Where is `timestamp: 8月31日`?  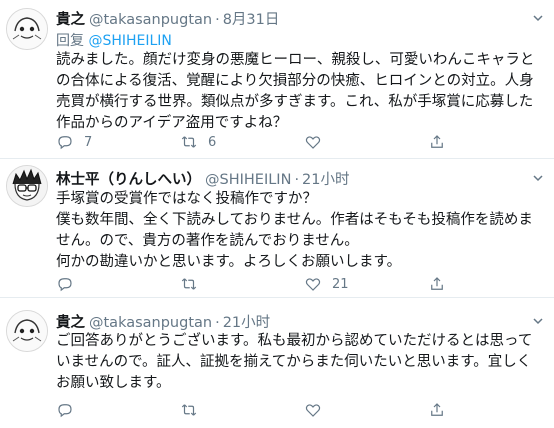 timestamp: 8月31日 is located at coordinates (251, 20).